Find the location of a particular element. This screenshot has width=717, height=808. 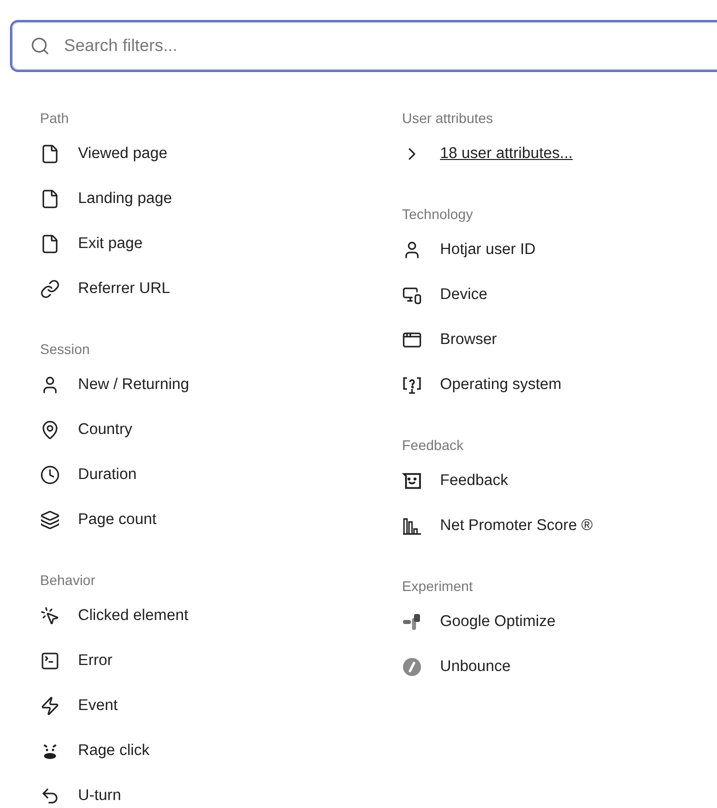

search-icon is located at coordinates (40, 46).